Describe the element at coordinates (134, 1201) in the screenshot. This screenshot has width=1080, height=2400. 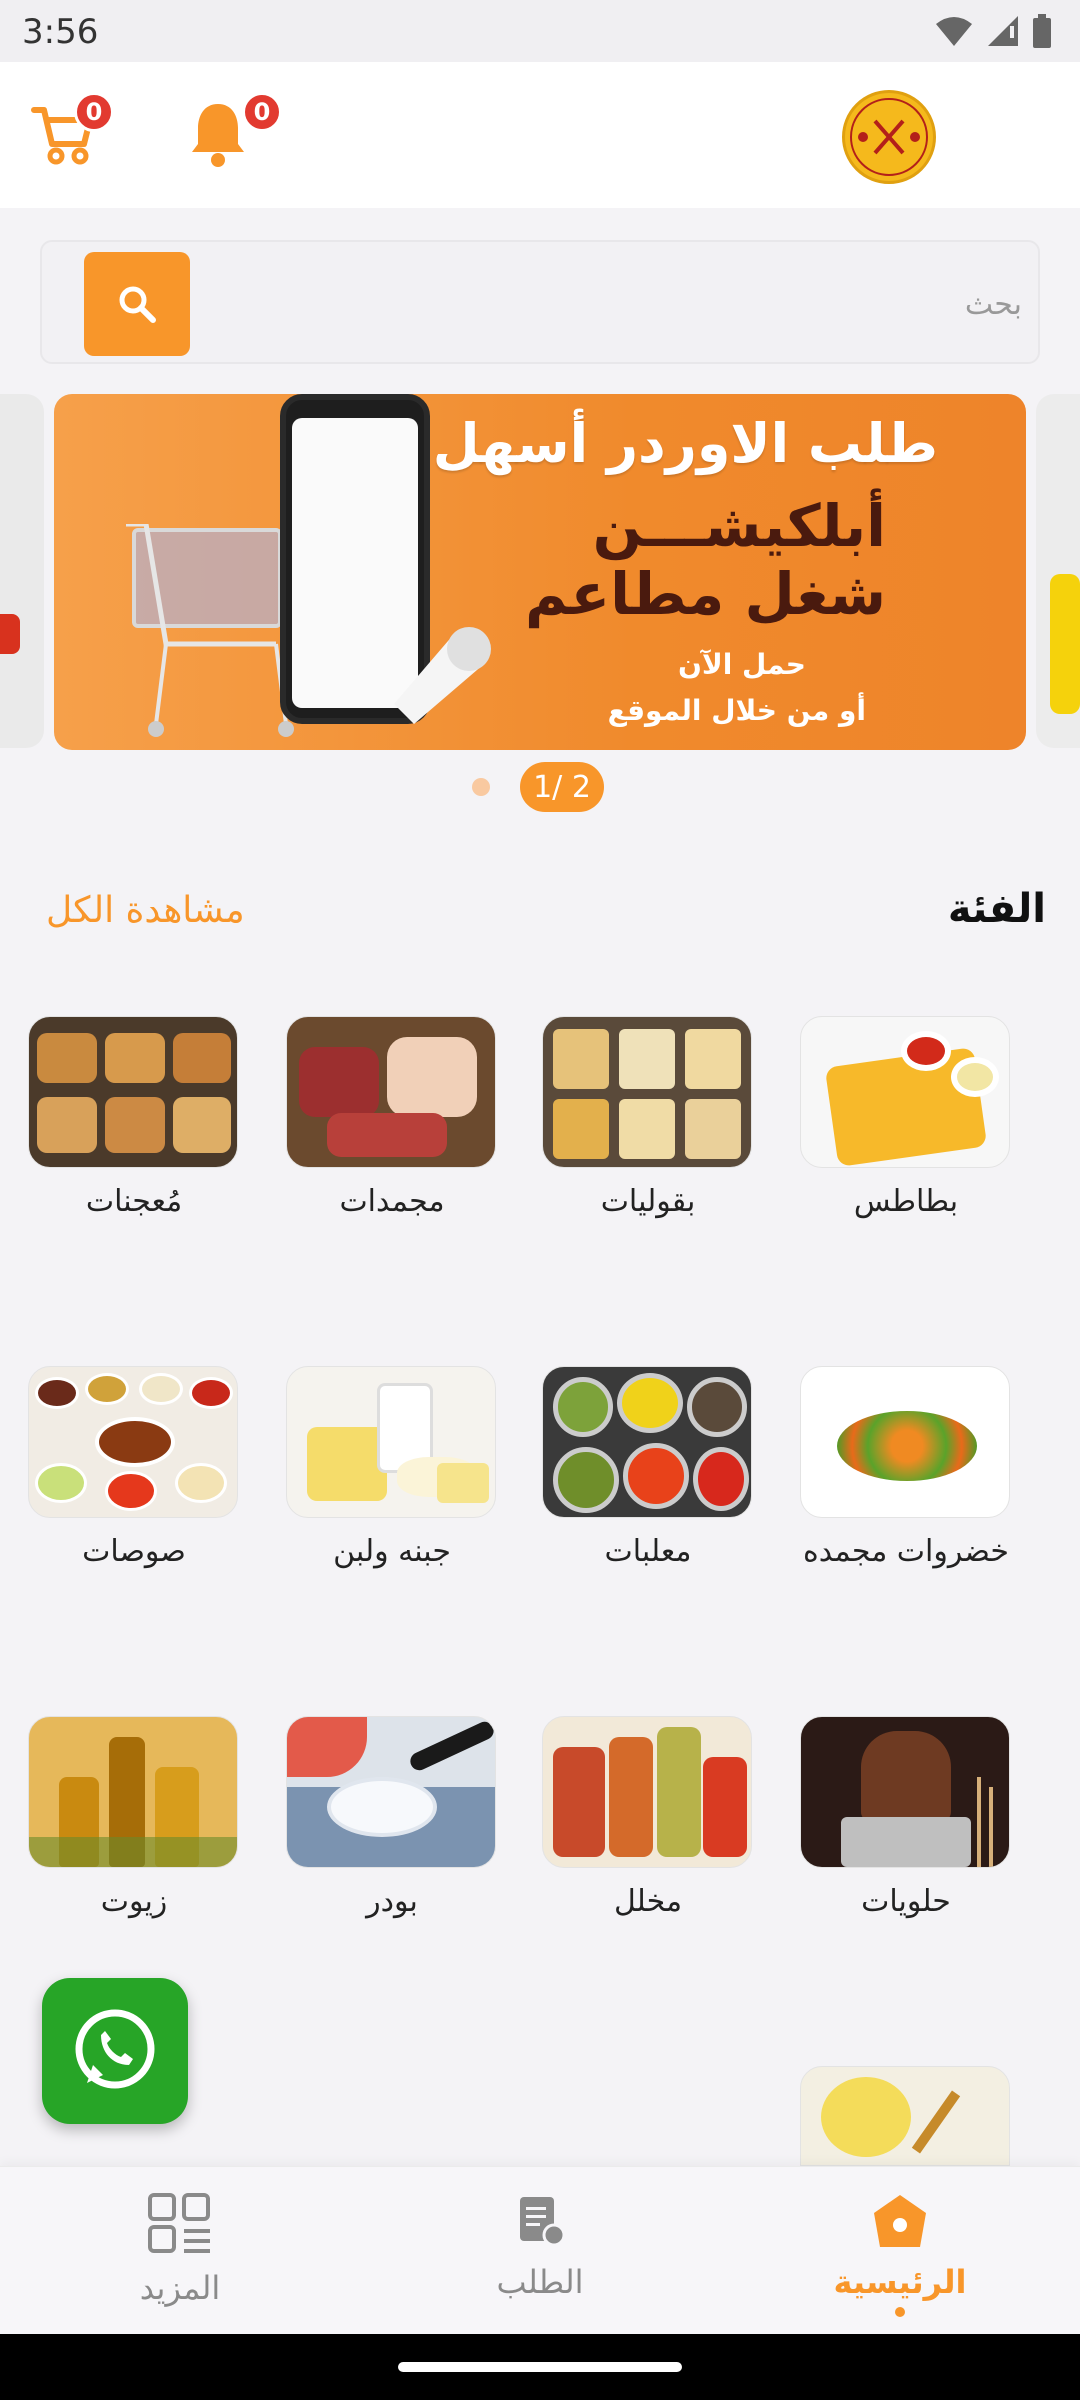
I see `category-label: مُعجنات` at that location.